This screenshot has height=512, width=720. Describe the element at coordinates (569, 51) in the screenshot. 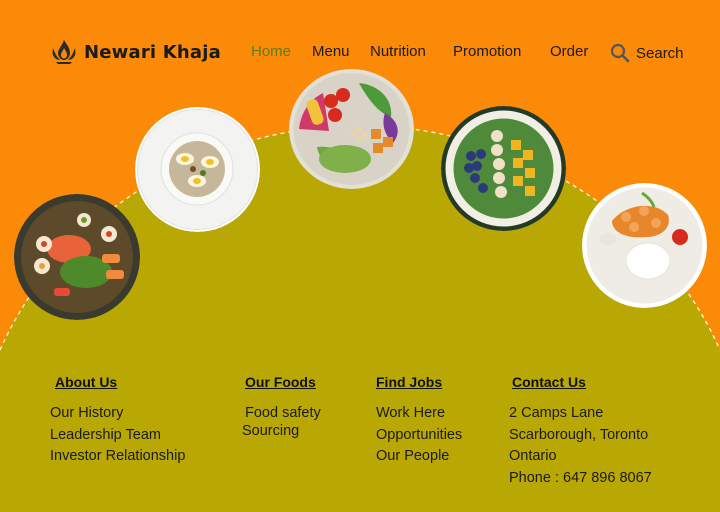

I see `nav-order: Order` at that location.